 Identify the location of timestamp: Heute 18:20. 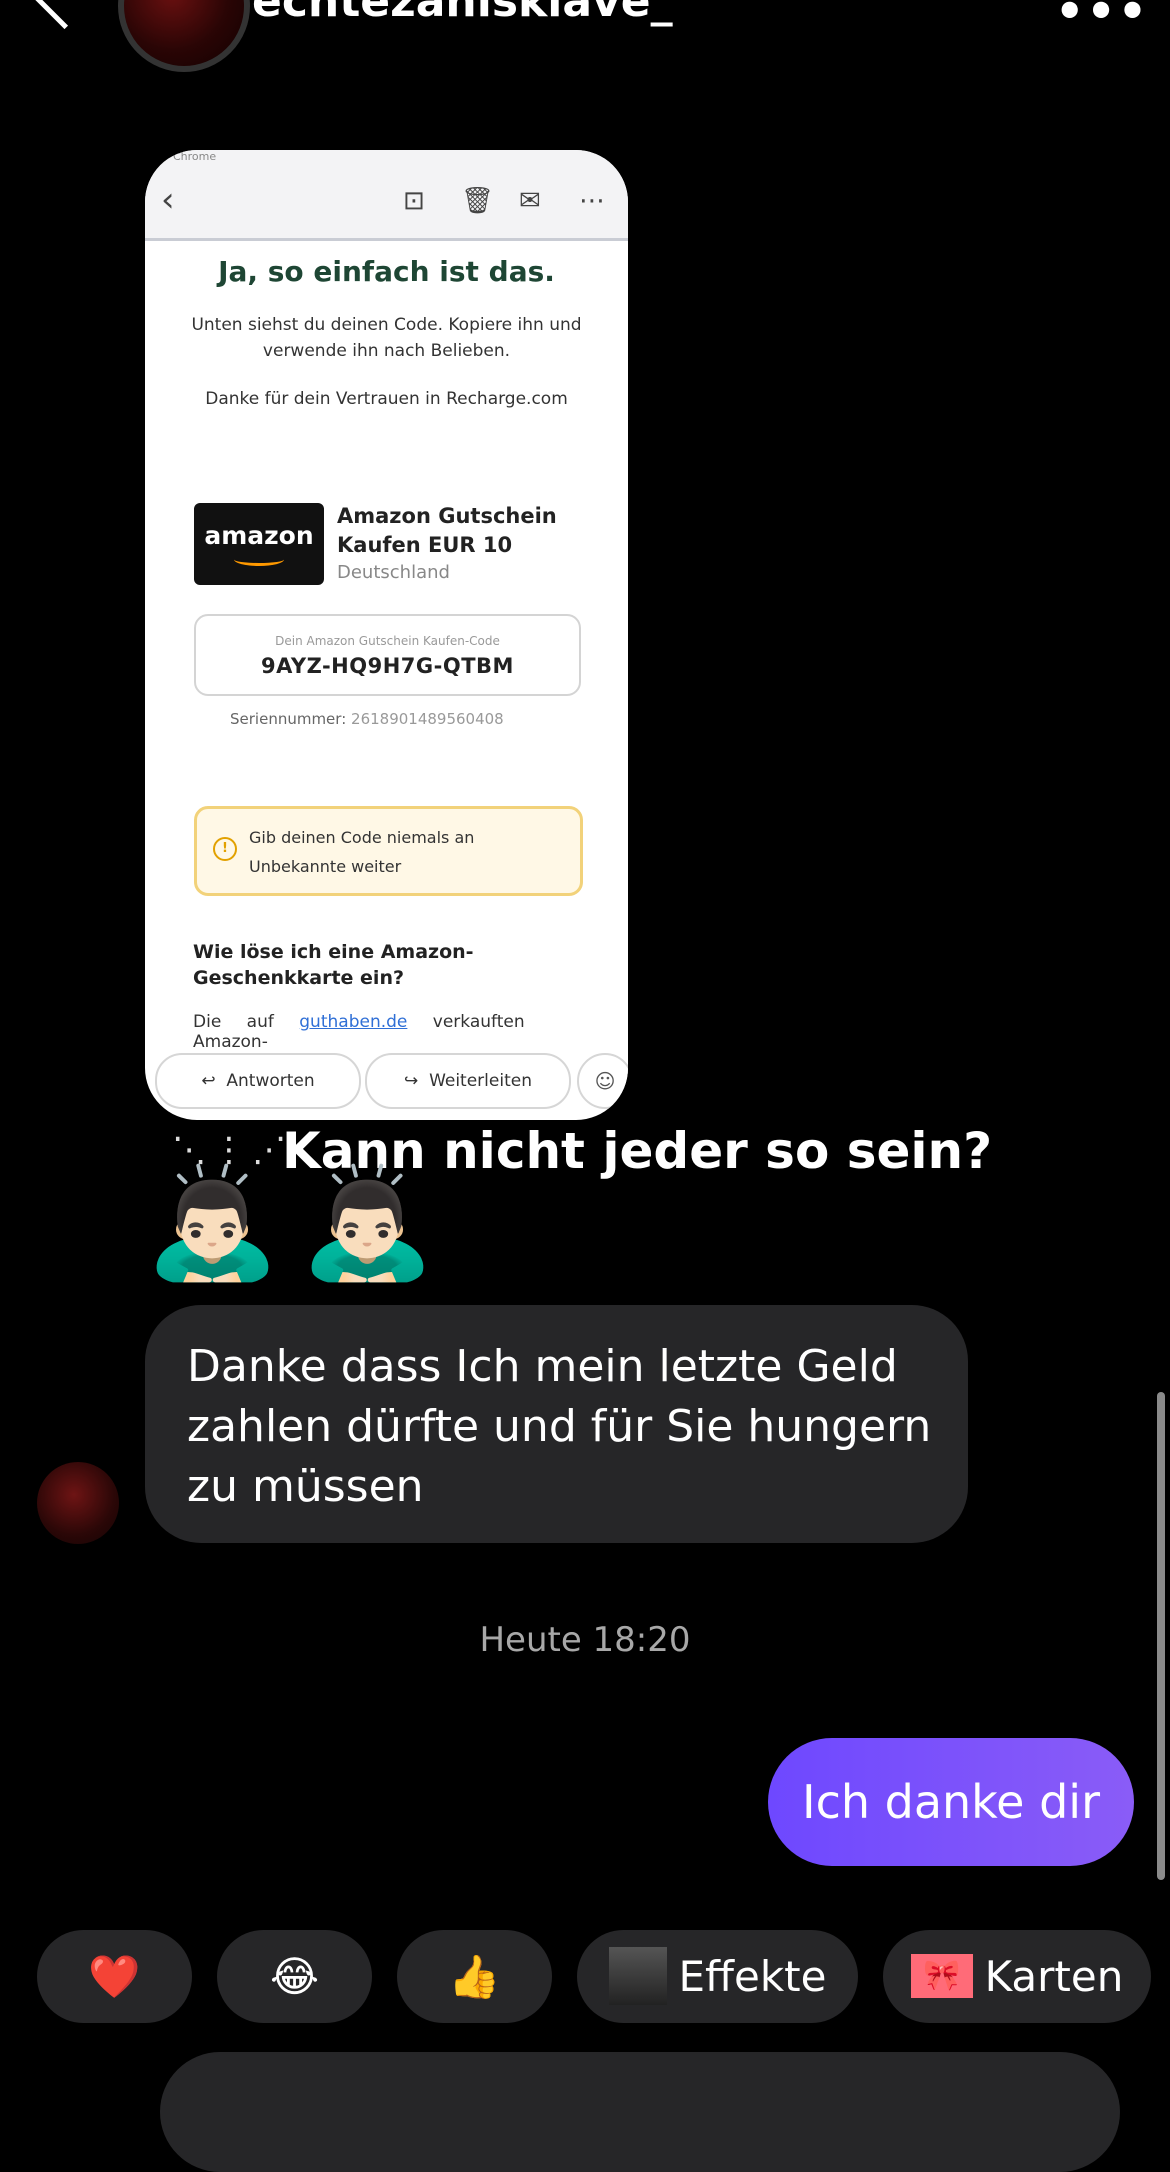
(585, 1640).